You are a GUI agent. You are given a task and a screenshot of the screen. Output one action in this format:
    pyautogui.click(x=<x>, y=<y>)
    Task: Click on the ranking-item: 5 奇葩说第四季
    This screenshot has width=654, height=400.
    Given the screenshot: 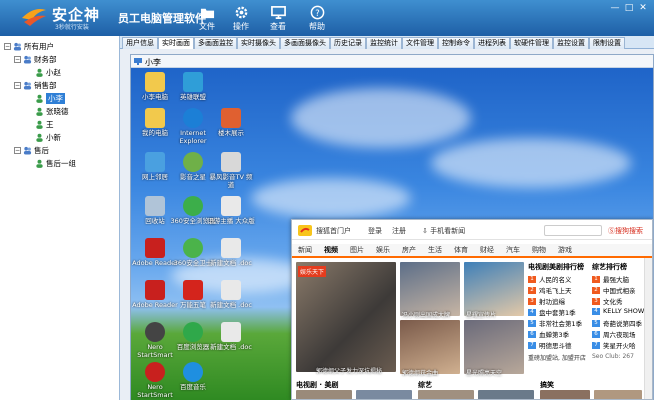 What is the action you would take?
    pyautogui.click(x=617, y=323)
    